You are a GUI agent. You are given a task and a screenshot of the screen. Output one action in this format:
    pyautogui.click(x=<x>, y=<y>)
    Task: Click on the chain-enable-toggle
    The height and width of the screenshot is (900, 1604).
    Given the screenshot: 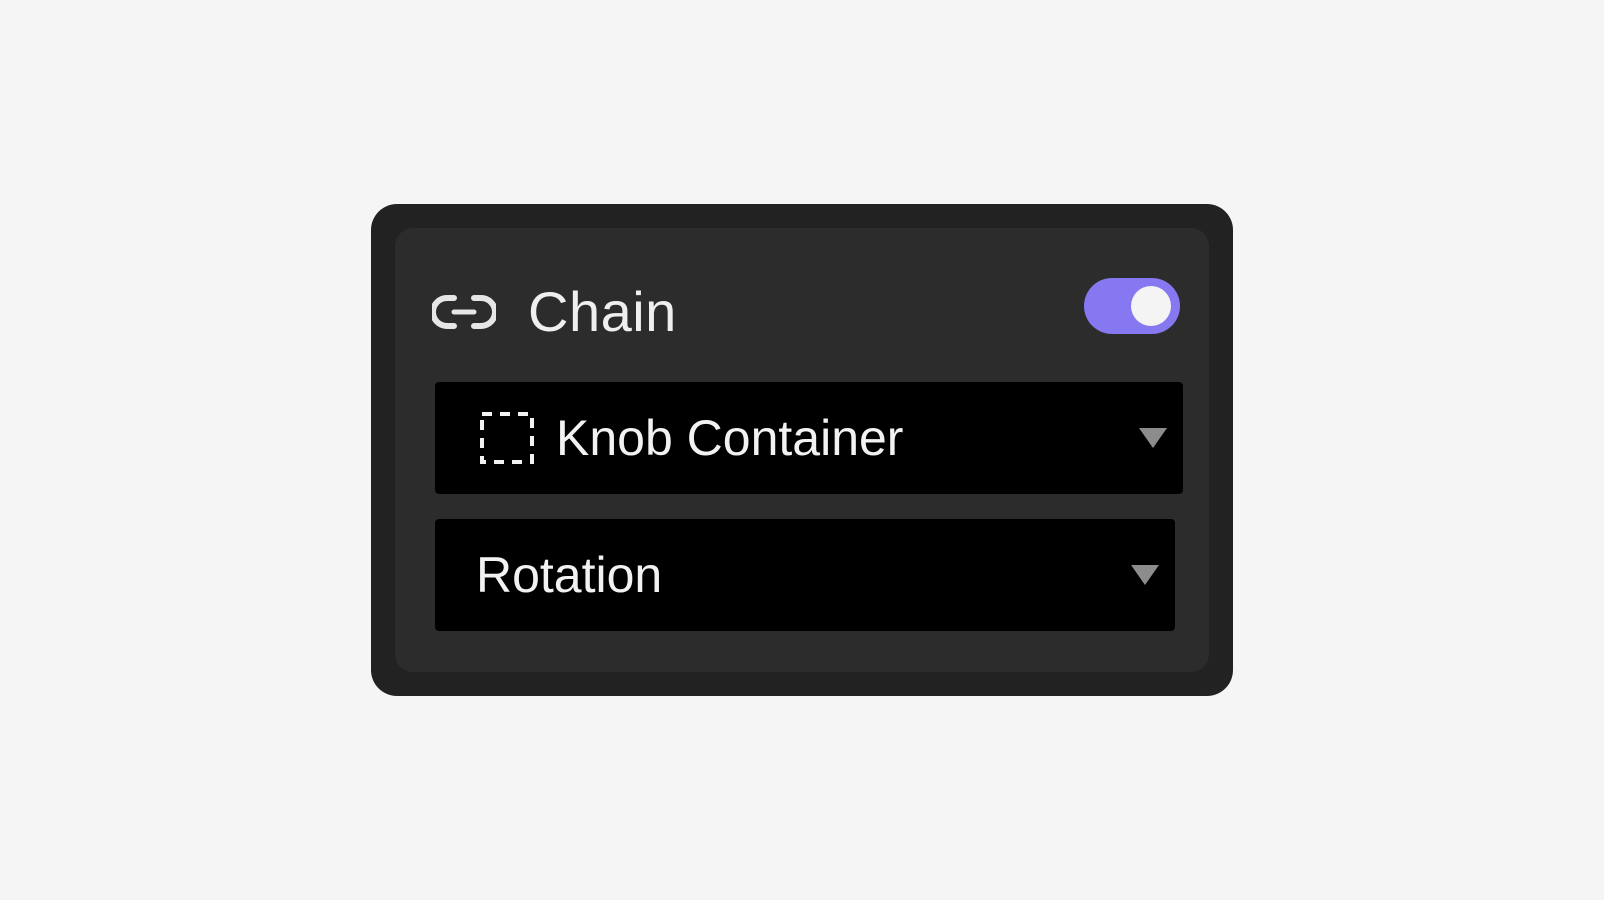 What is the action you would take?
    pyautogui.click(x=1132, y=306)
    